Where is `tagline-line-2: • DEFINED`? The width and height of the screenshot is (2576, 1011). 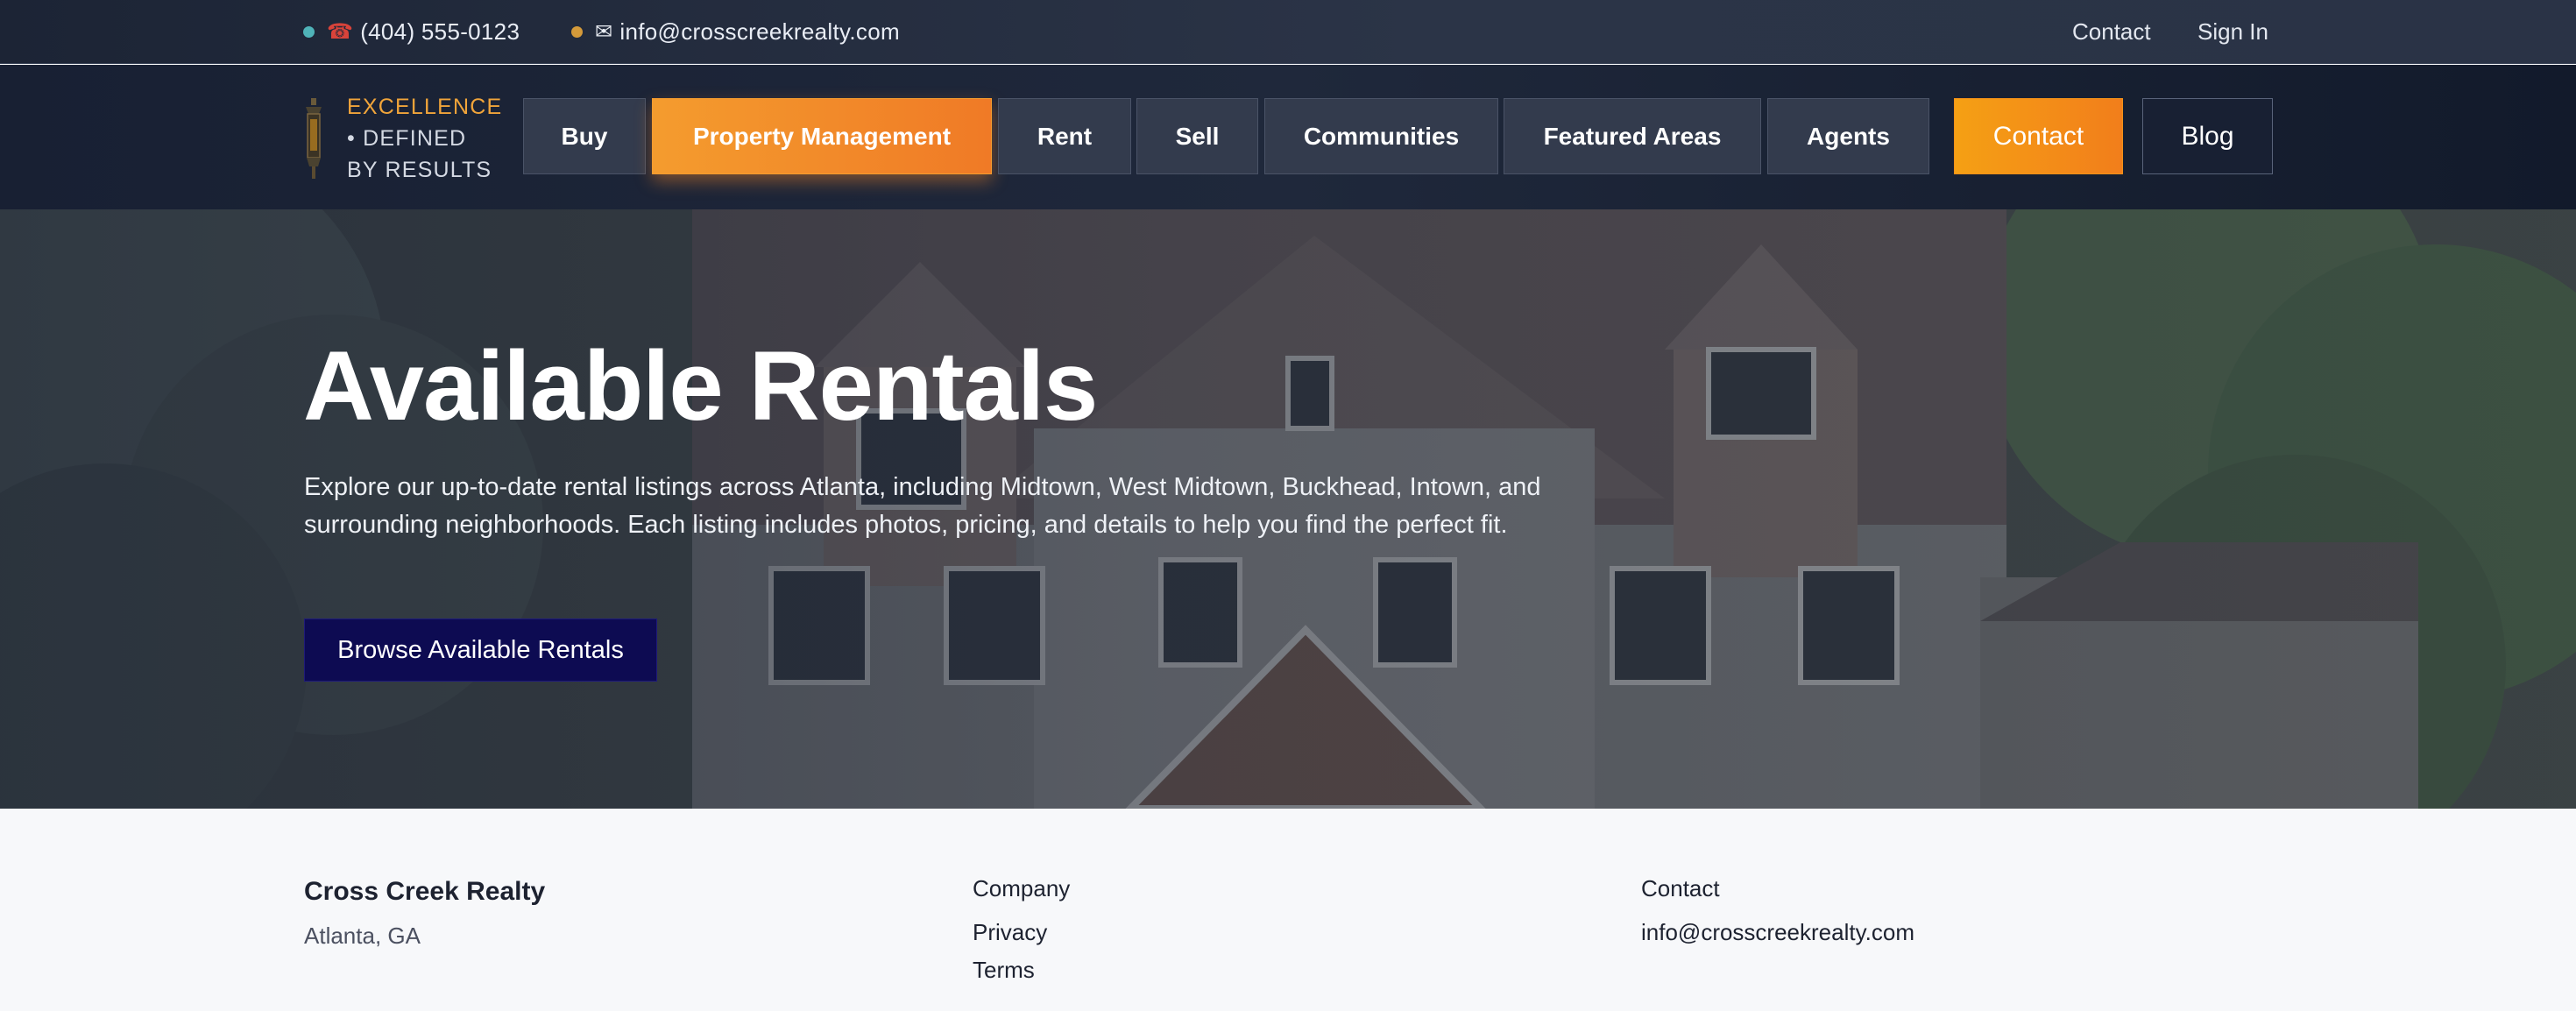 tagline-line-2: • DEFINED is located at coordinates (407, 139).